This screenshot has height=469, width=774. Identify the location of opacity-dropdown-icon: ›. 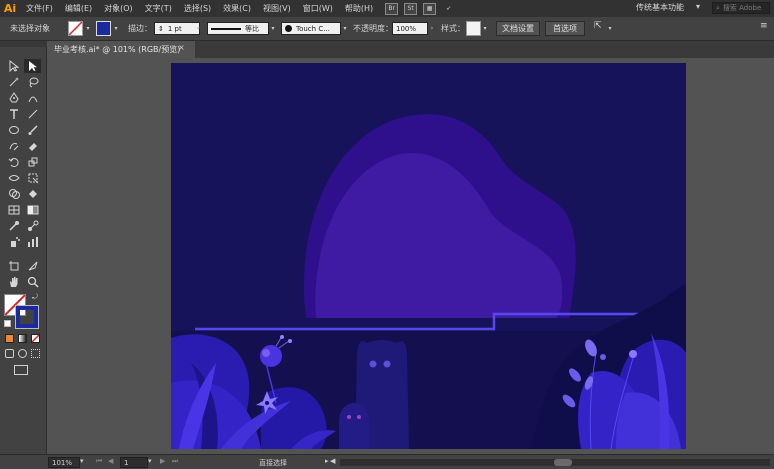
(432, 28).